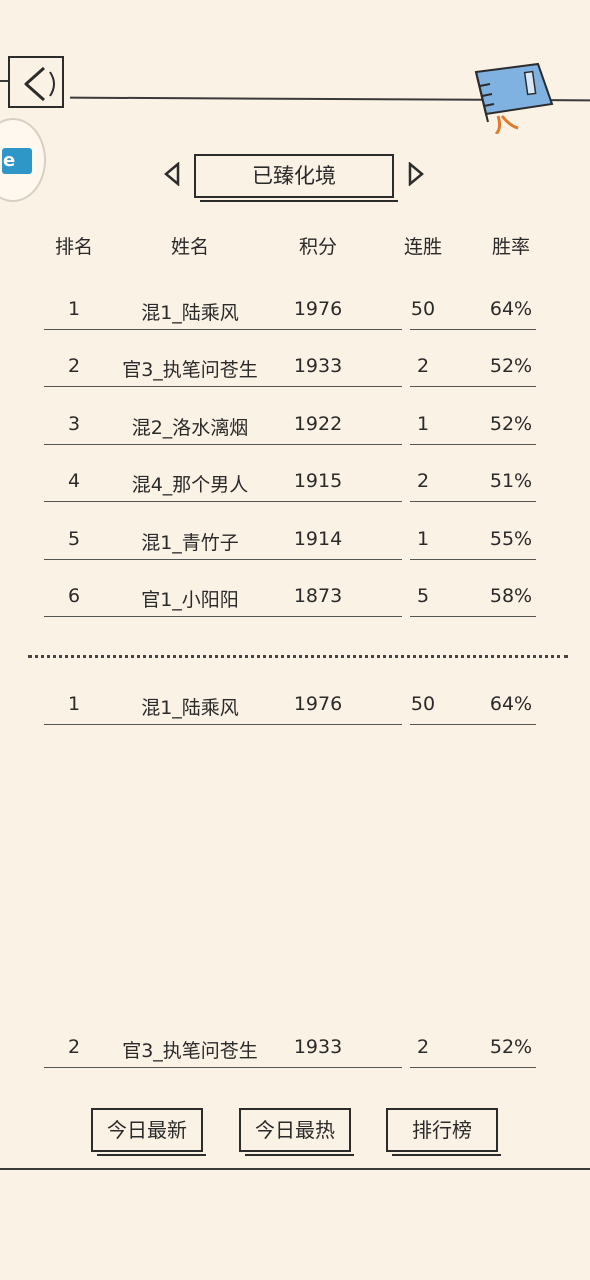 The width and height of the screenshot is (590, 1280). I want to click on back-button, so click(36, 82).